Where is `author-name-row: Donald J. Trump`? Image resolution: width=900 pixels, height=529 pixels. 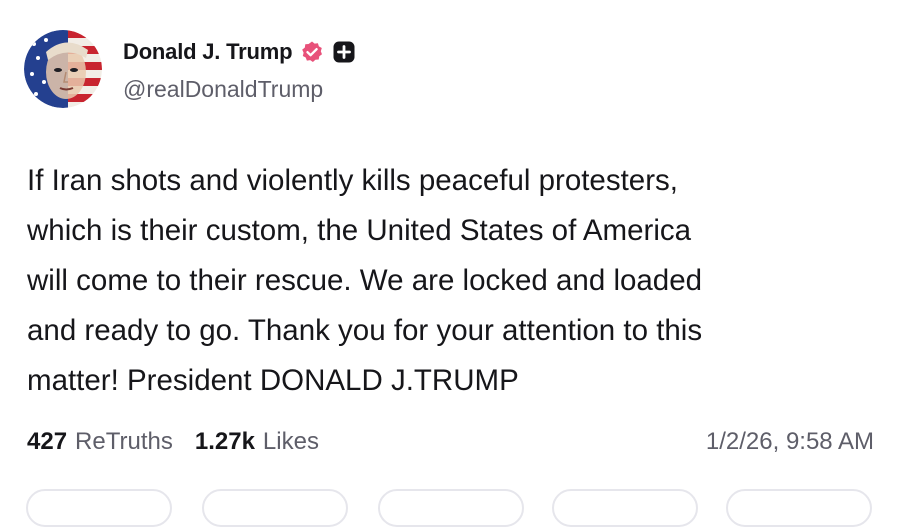
author-name-row: Donald J. Trump is located at coordinates (239, 52).